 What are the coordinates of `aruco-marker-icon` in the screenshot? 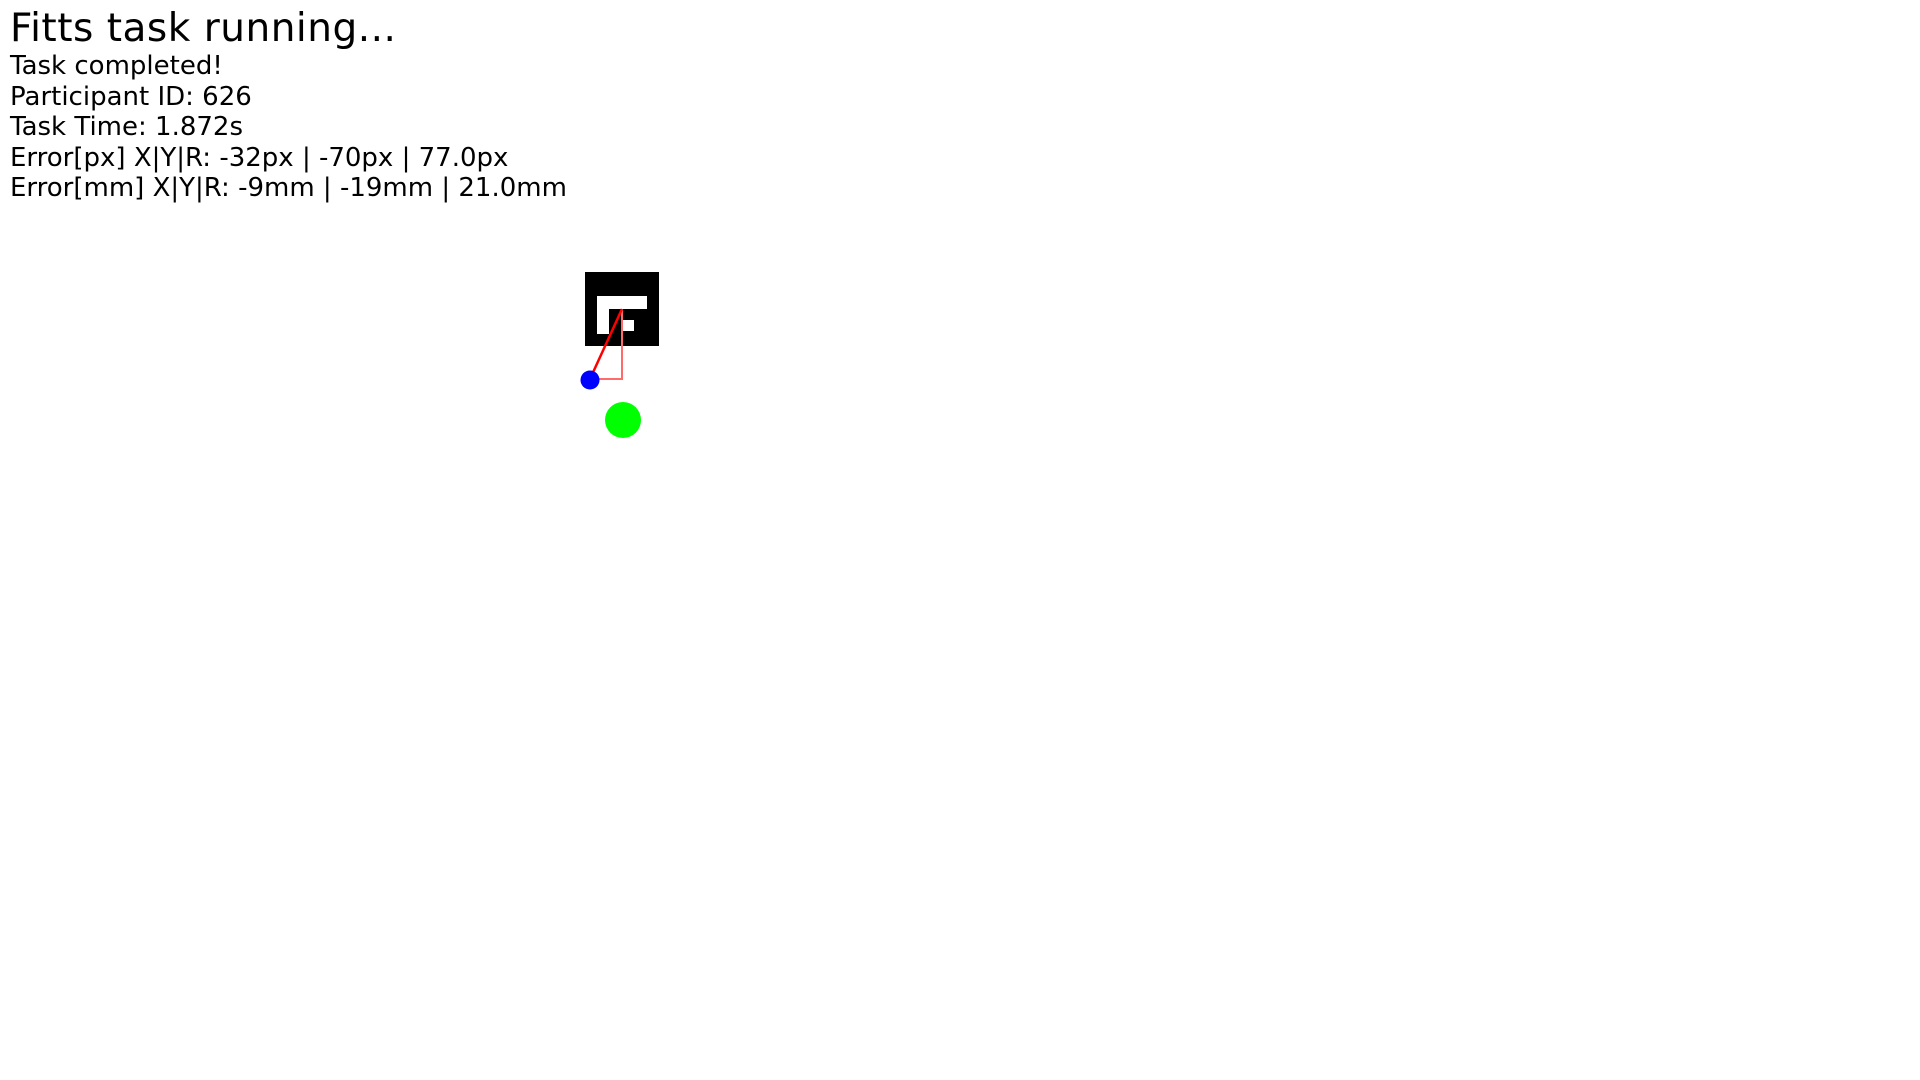 It's located at (622, 309).